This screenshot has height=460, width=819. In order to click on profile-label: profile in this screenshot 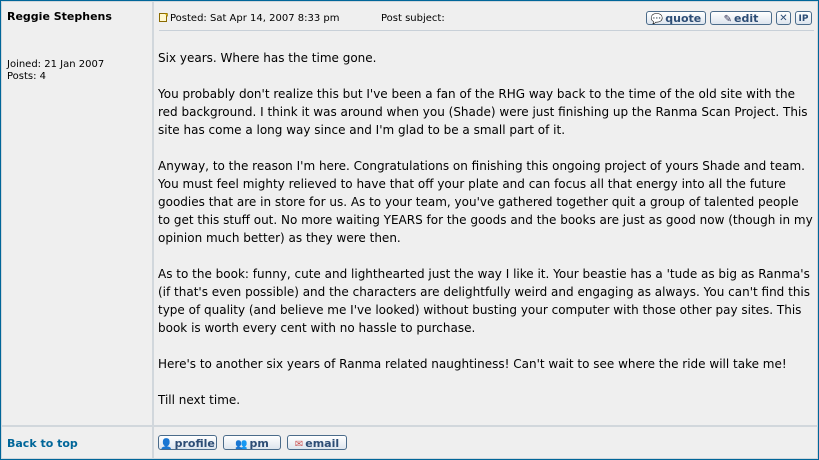, I will do `click(194, 443)`.